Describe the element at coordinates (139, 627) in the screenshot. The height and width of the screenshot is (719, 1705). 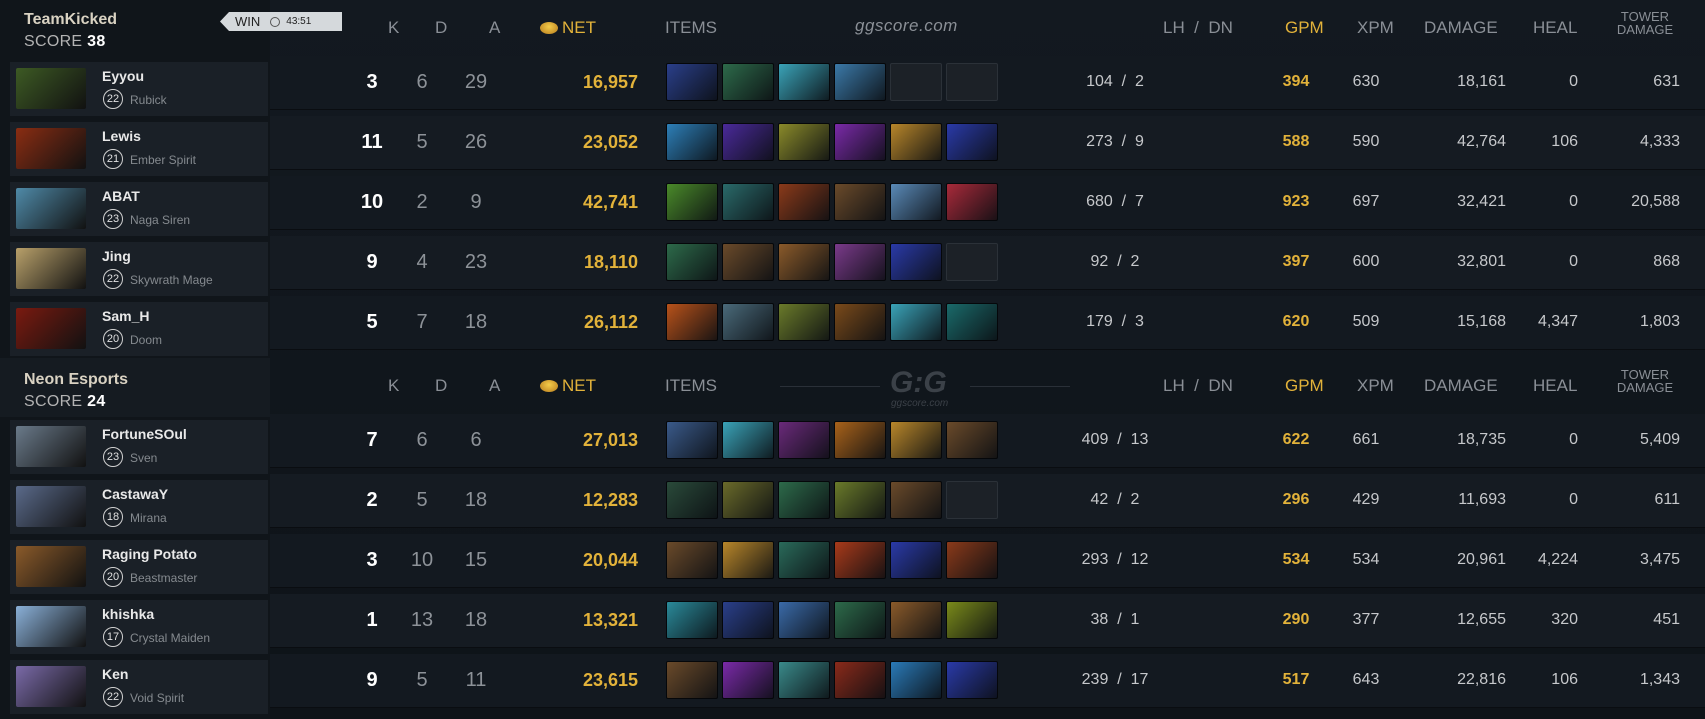
I see `player-card: khishka 17 Crystal Maiden` at that location.